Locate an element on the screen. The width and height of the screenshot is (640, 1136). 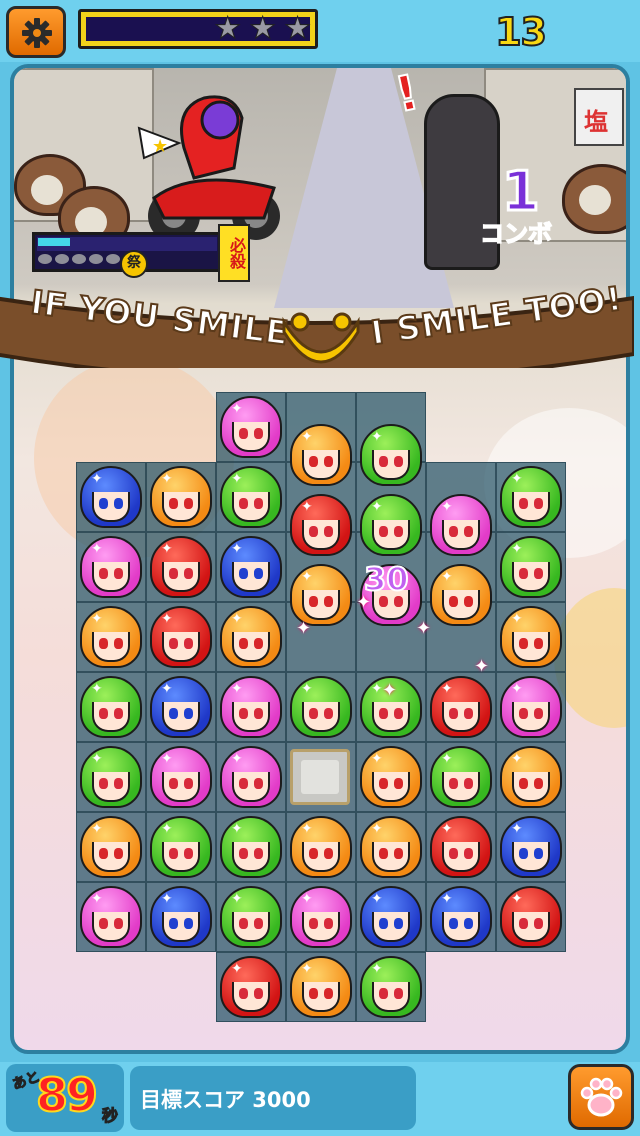
paw-skill-button is located at coordinates (601, 1097).